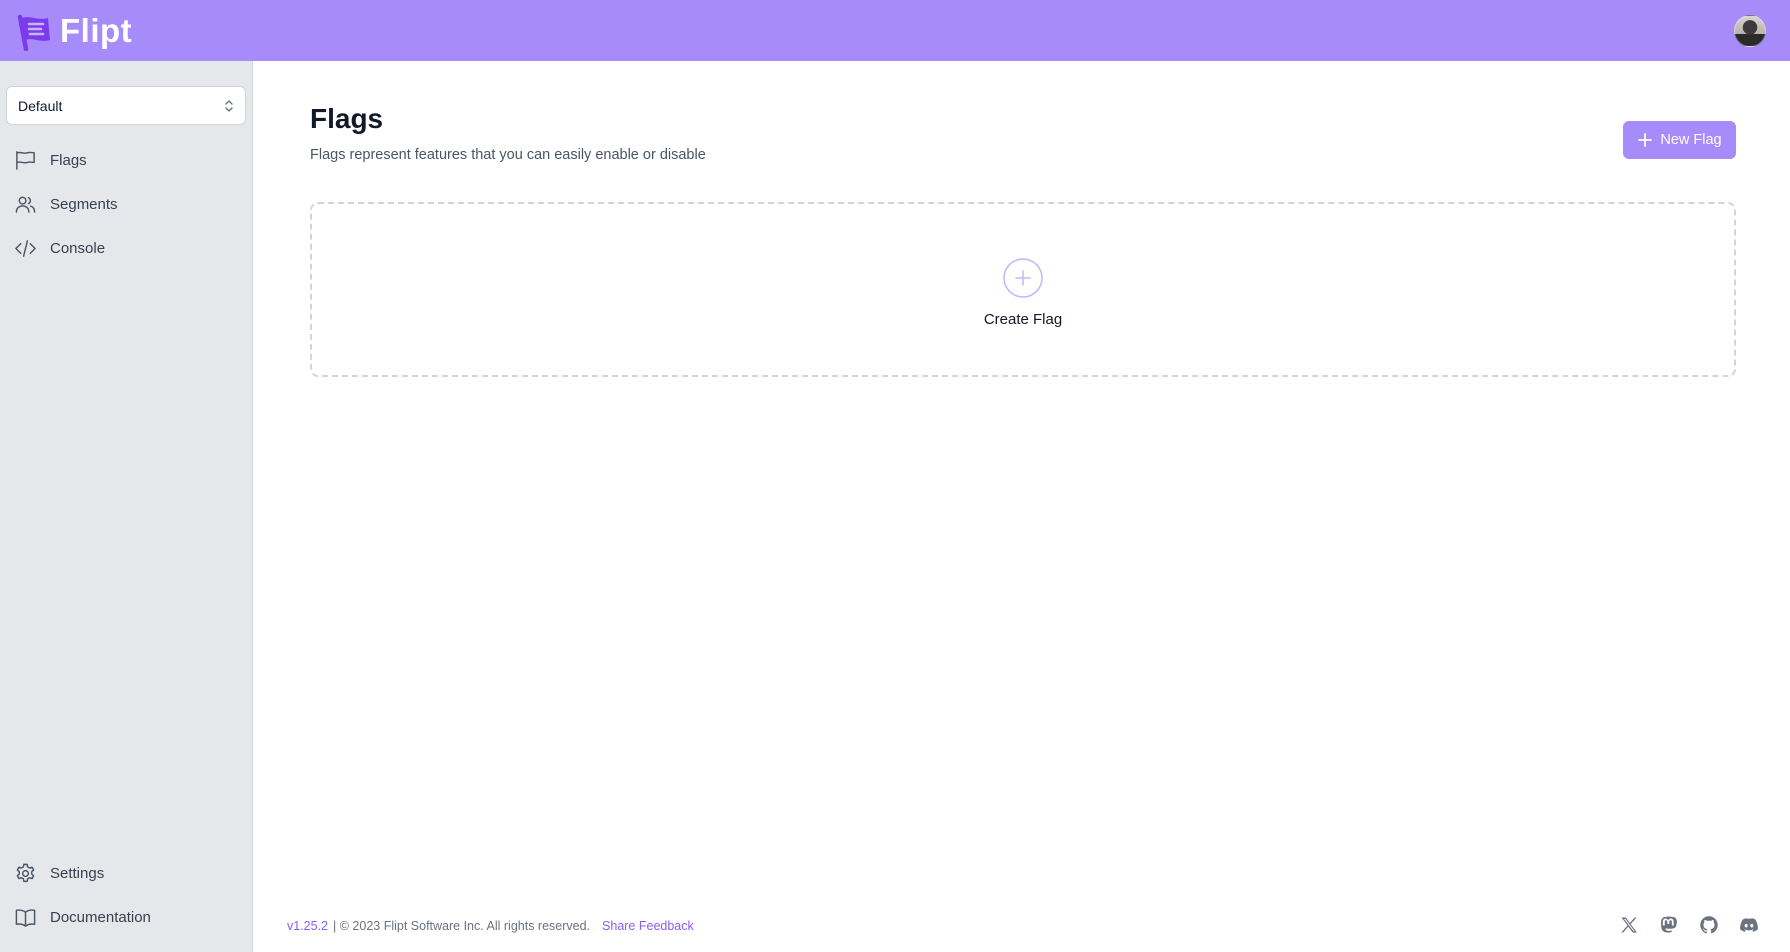  What do you see at coordinates (25, 872) in the screenshot?
I see `gear-icon` at bounding box center [25, 872].